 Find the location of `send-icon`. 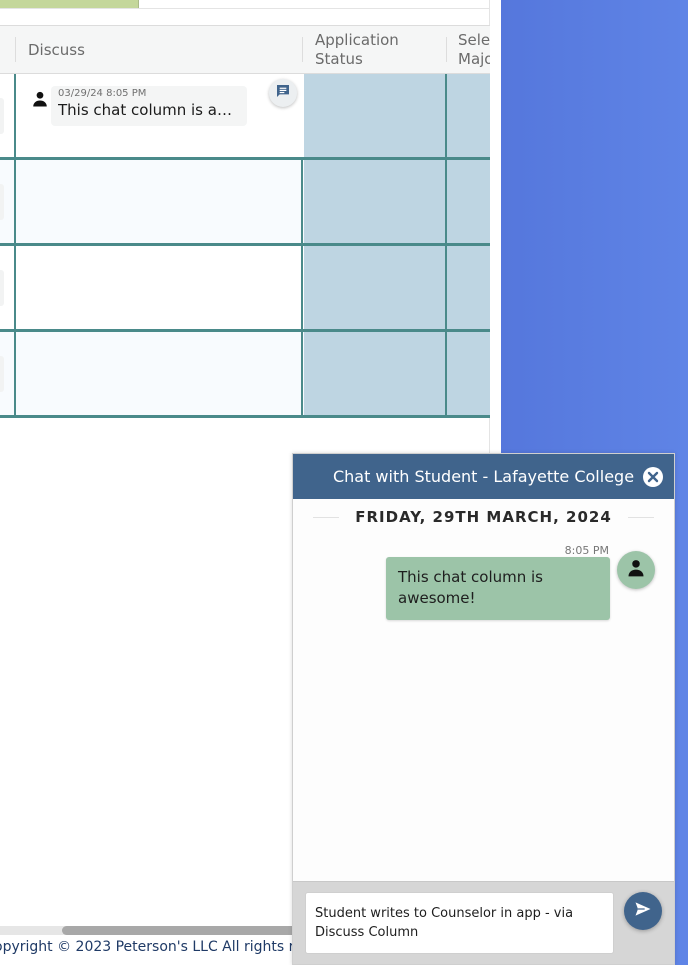

send-icon is located at coordinates (643, 911).